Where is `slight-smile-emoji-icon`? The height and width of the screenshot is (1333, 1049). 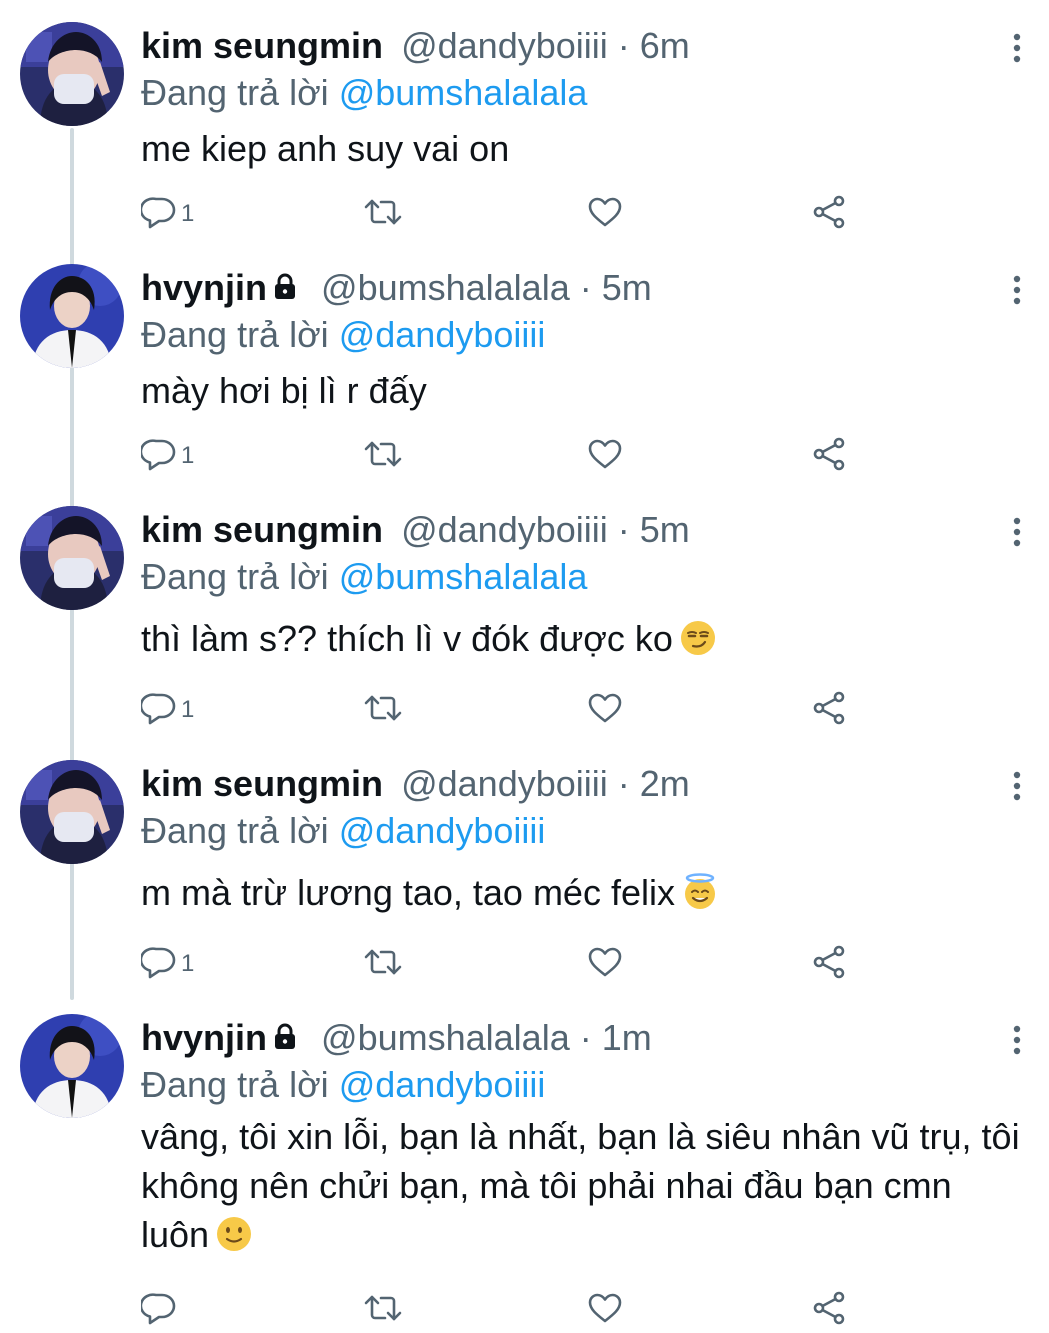
slight-smile-emoji-icon is located at coordinates (234, 1234).